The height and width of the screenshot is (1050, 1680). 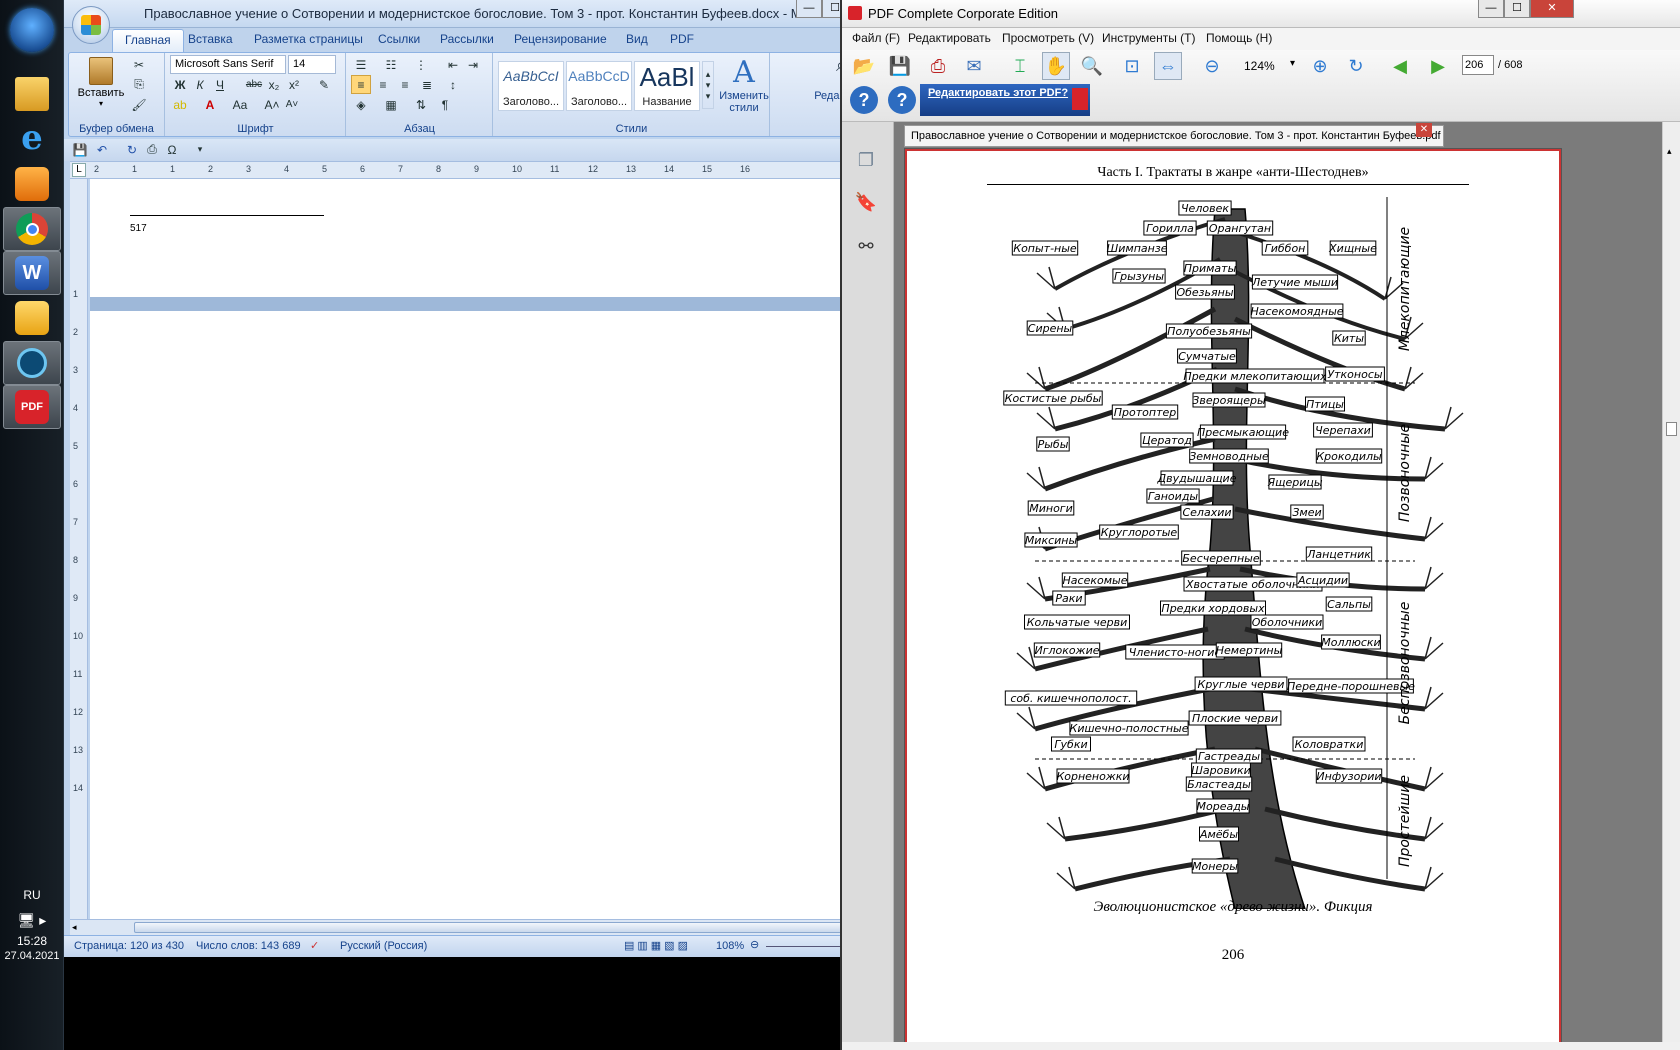 I want to click on select-text-icon: ⌶, so click(x=1020, y=66).